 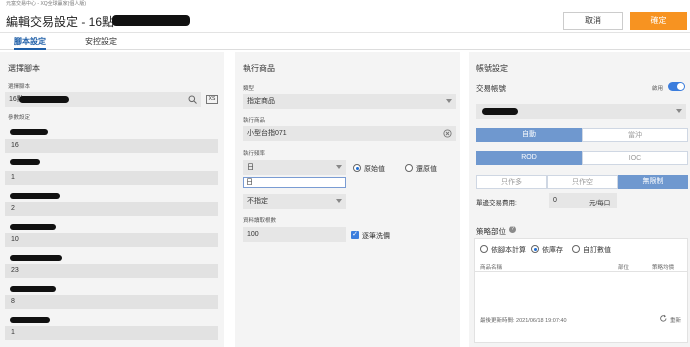 I want to click on window-titlebar: 元富交易中心 - XQ全球贏家(個人版), so click(x=345, y=4).